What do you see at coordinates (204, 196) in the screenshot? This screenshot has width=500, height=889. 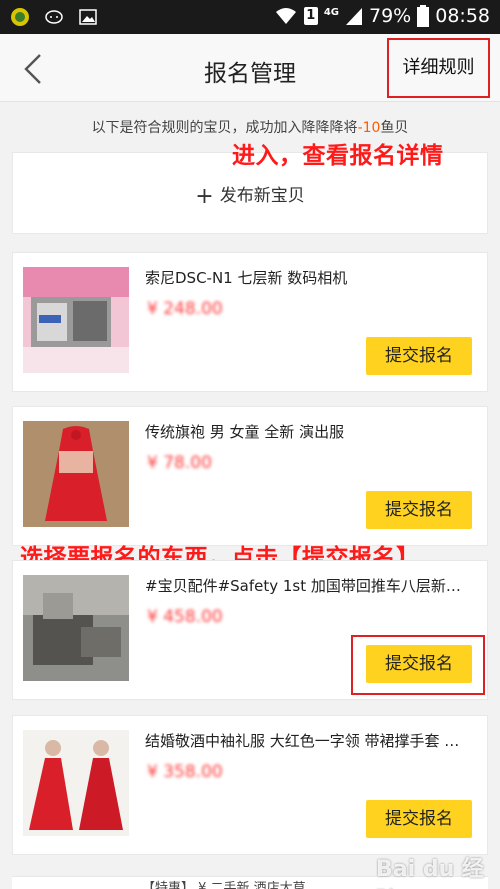 I see `plus-icon: +` at bounding box center [204, 196].